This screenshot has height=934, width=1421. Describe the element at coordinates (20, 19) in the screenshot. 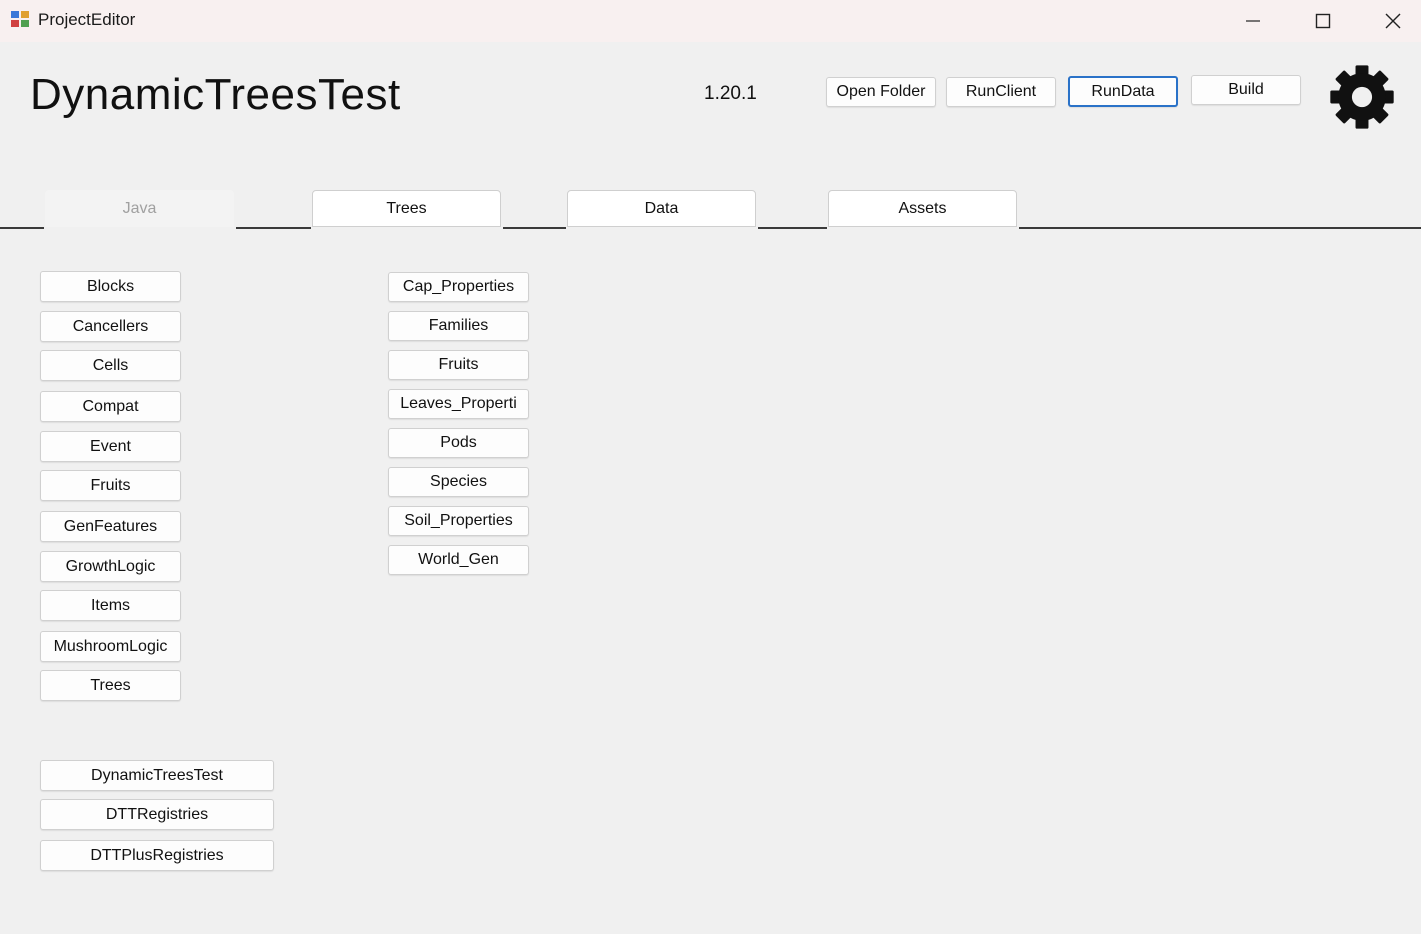

I see `app-icon` at that location.